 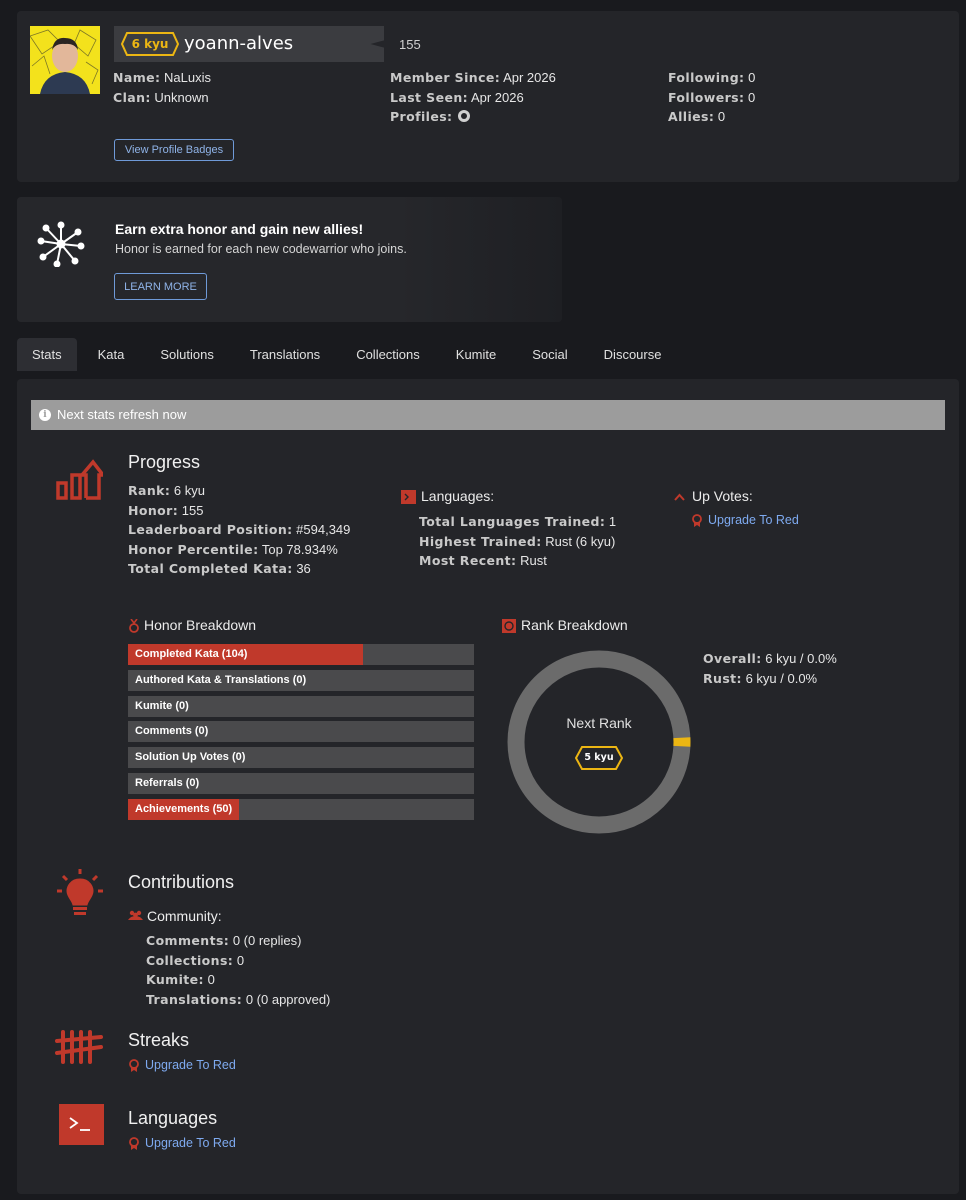 I want to click on social-info: Following: 0 Followers: 0 Allies: 0, so click(x=711, y=97).